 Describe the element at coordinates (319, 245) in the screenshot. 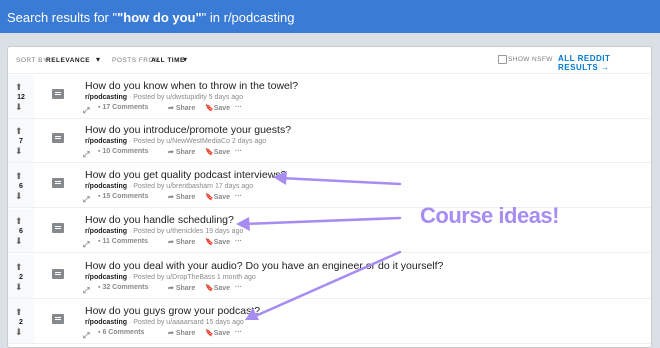

I see `annotation-arrows` at that location.